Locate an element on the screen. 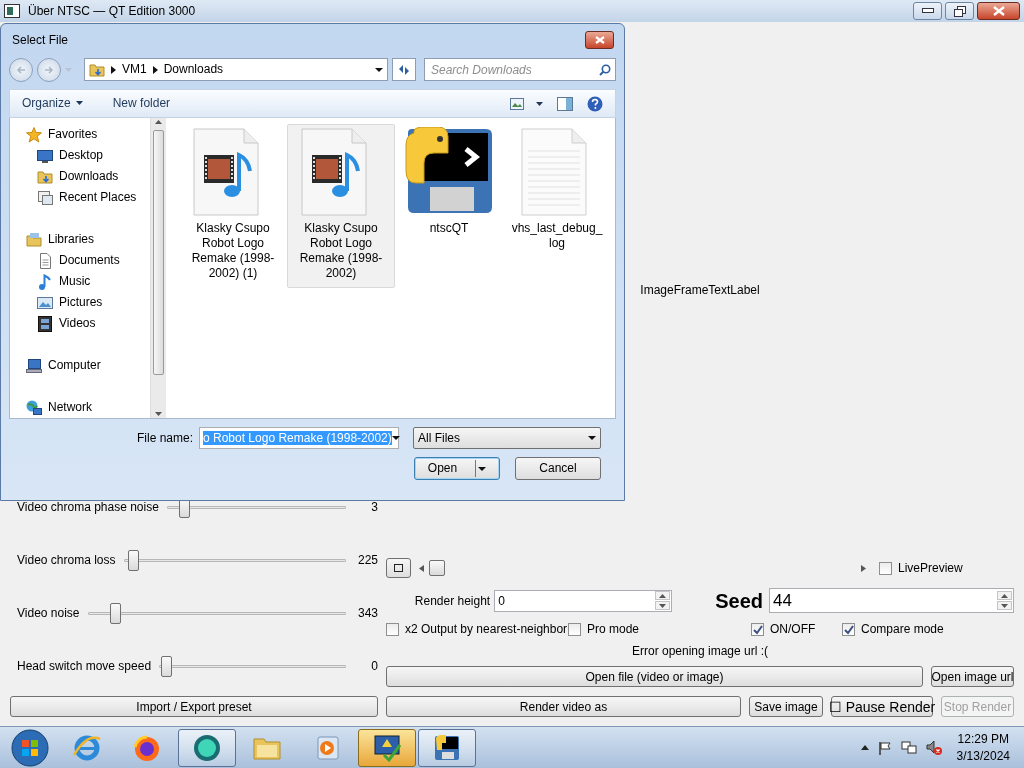 The height and width of the screenshot is (768, 1024). toggle-button is located at coordinates (398, 568).